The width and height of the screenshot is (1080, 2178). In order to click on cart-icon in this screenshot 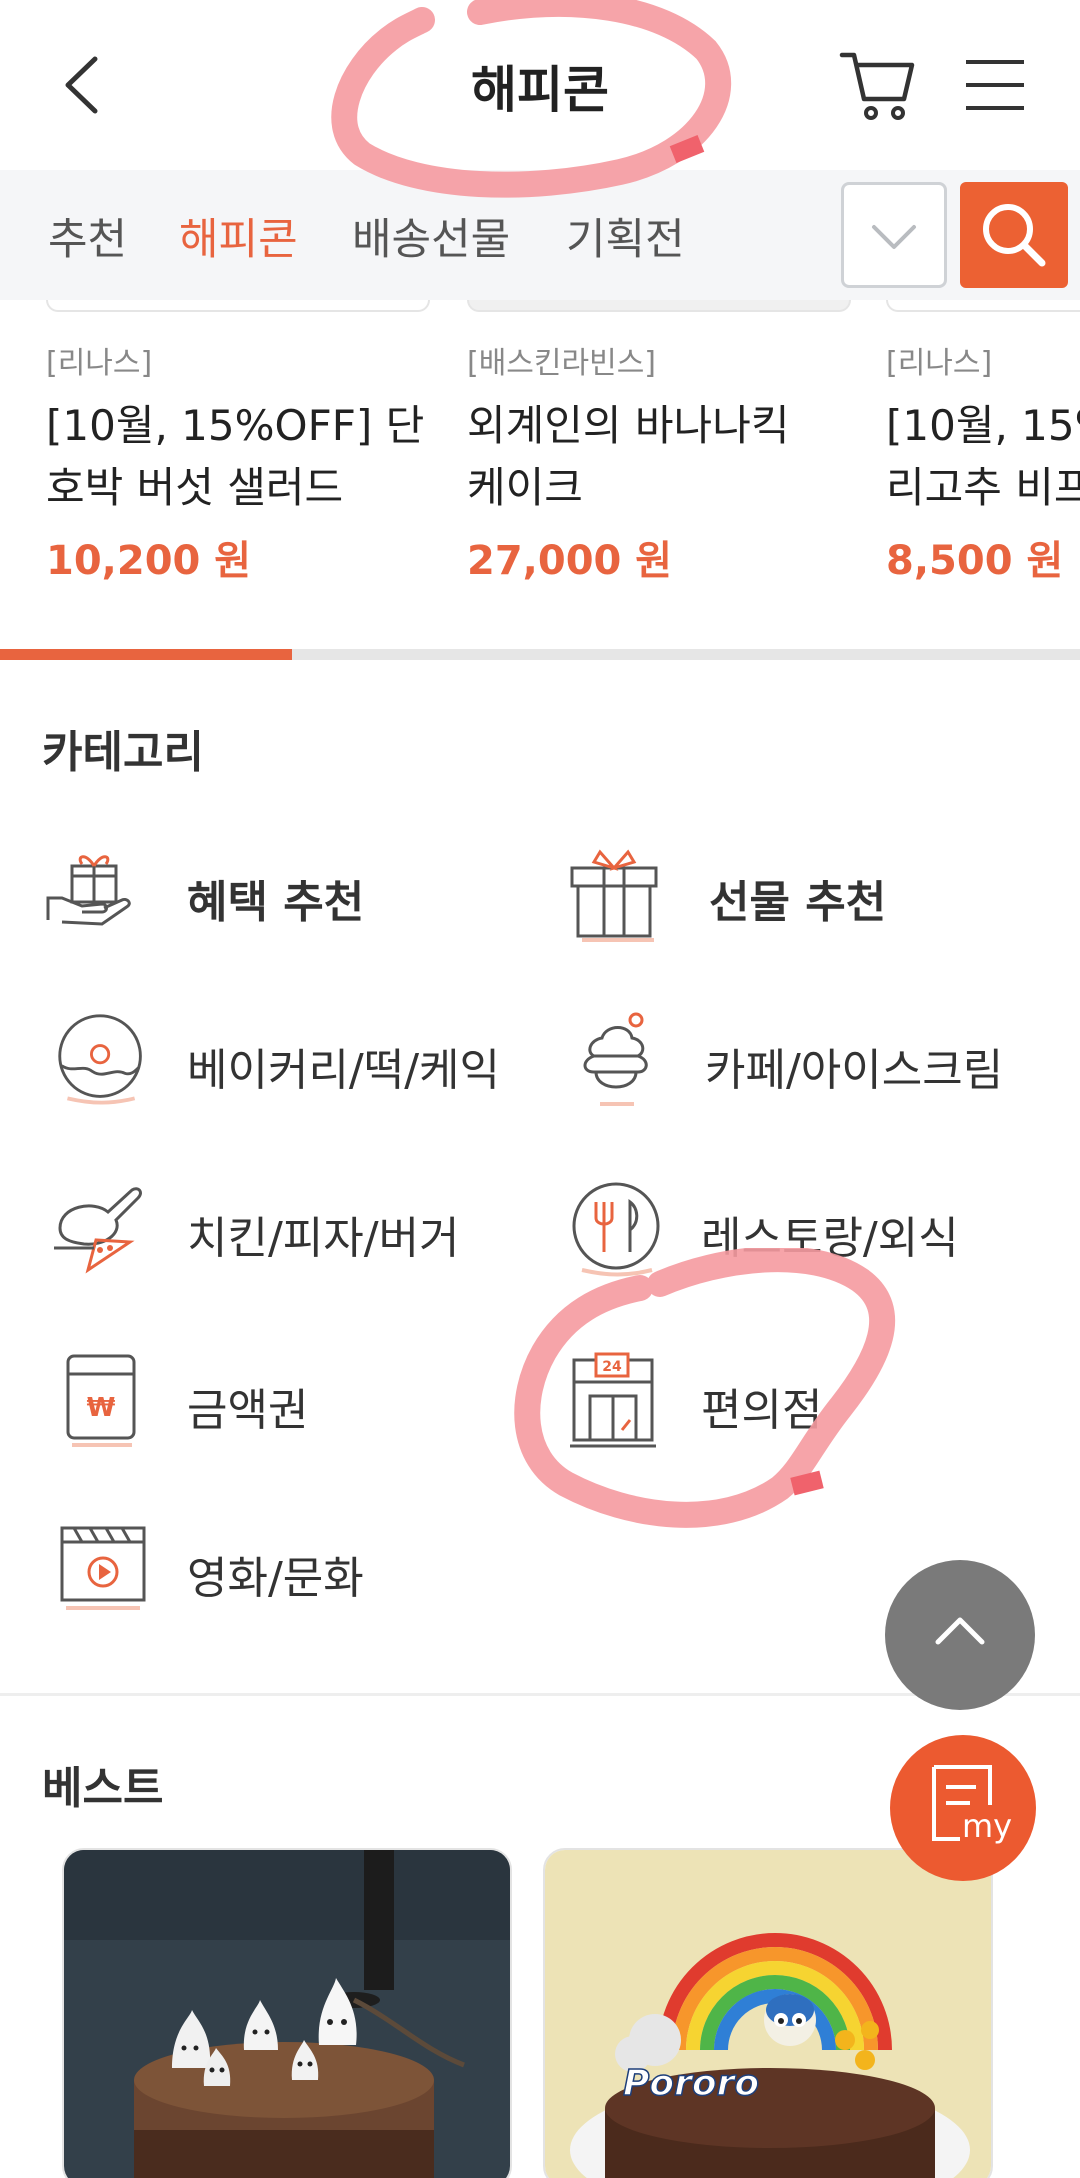, I will do `click(877, 86)`.